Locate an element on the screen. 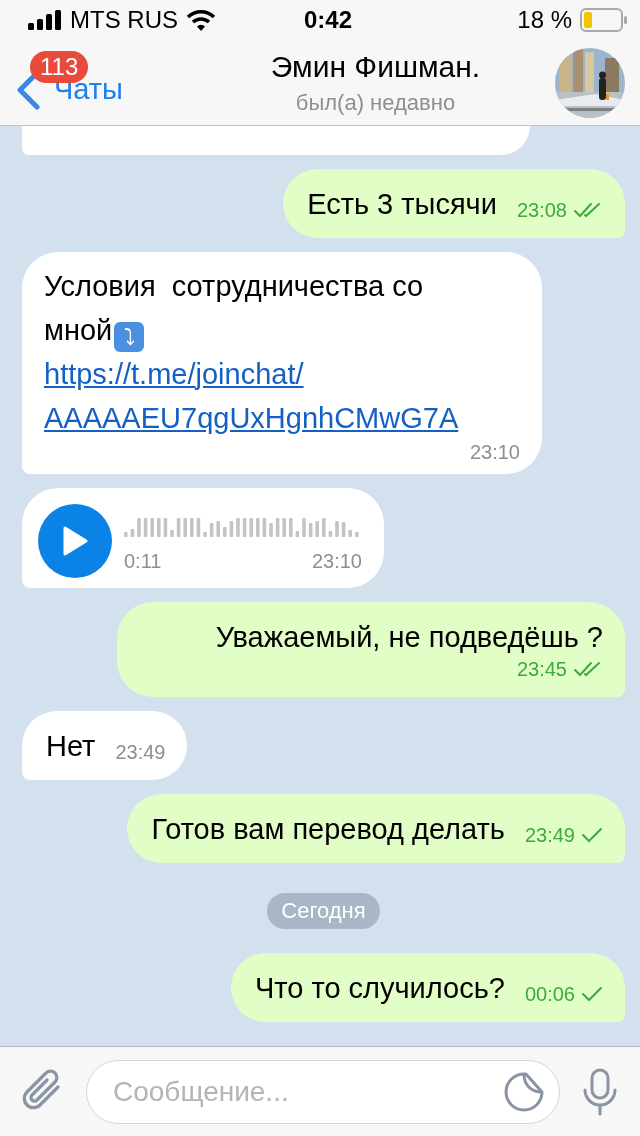 Image resolution: width=640 pixels, height=1136 pixels. wifi-icon is located at coordinates (201, 20).